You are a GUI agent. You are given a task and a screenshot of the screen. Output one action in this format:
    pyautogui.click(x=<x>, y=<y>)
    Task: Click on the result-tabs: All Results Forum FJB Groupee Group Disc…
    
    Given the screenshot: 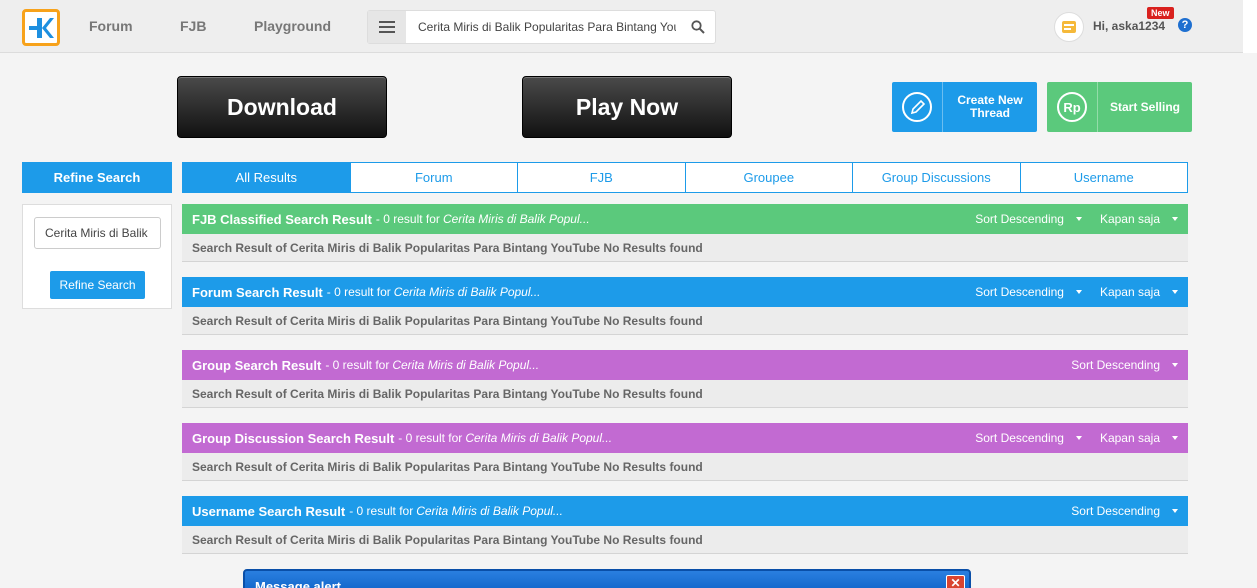 What is the action you would take?
    pyautogui.click(x=685, y=177)
    